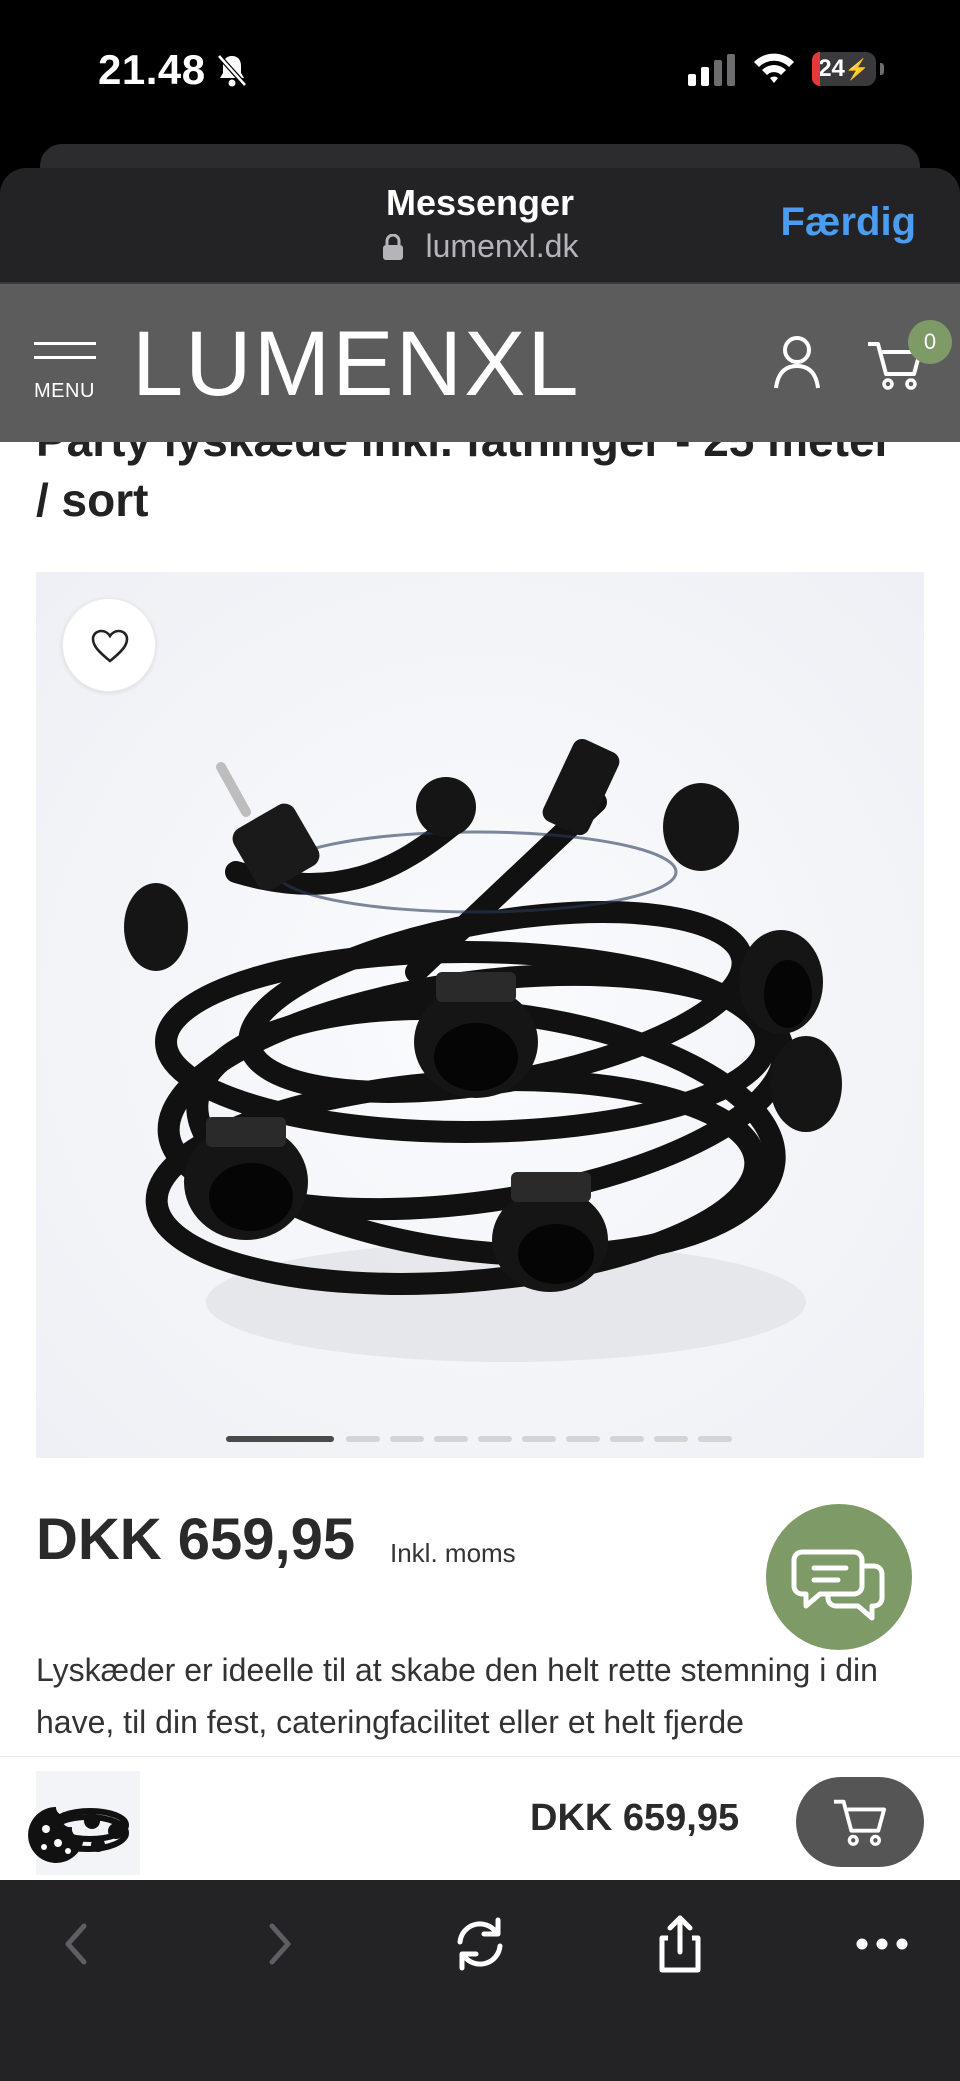 The width and height of the screenshot is (960, 2081). I want to click on site-header: MENU LUMENXL 0, so click(480, 363).